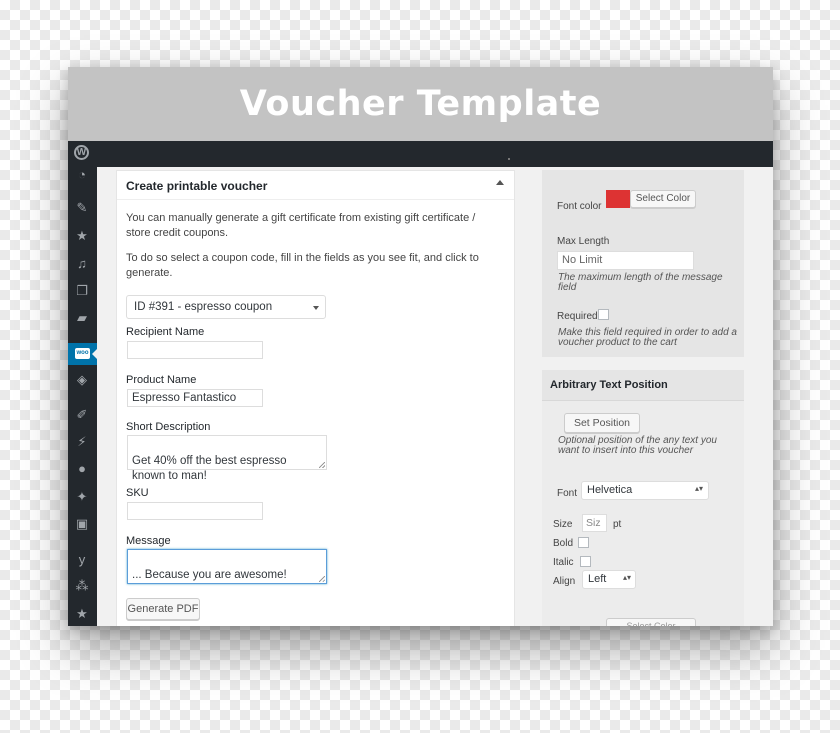 This screenshot has height=733, width=840. What do you see at coordinates (82, 469) in the screenshot?
I see `users-icon: ●` at bounding box center [82, 469].